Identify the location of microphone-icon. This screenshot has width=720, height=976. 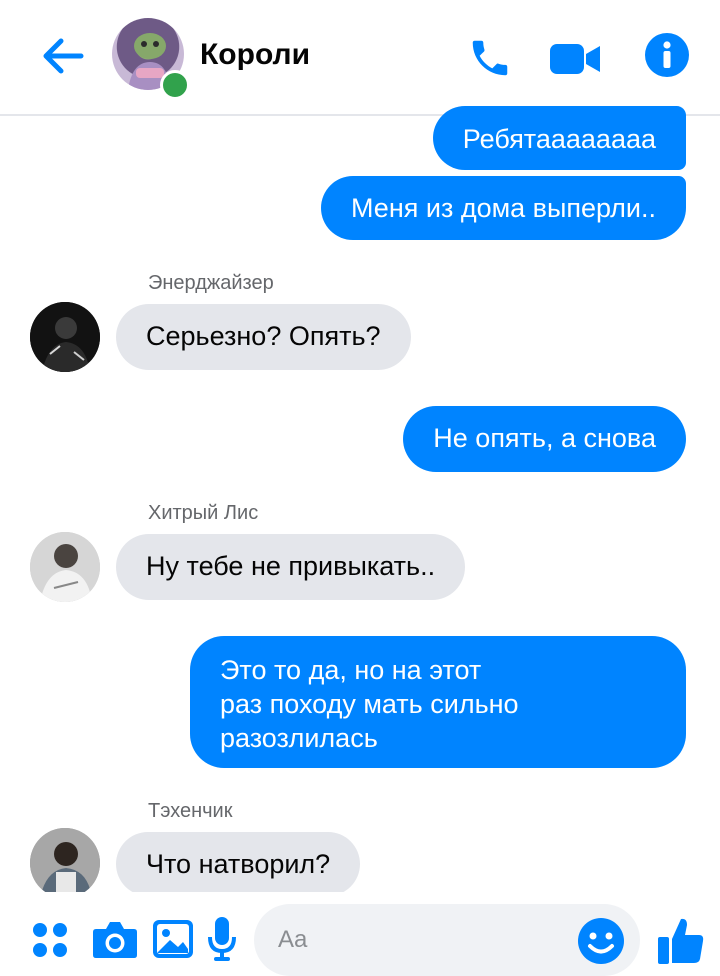
(222, 939).